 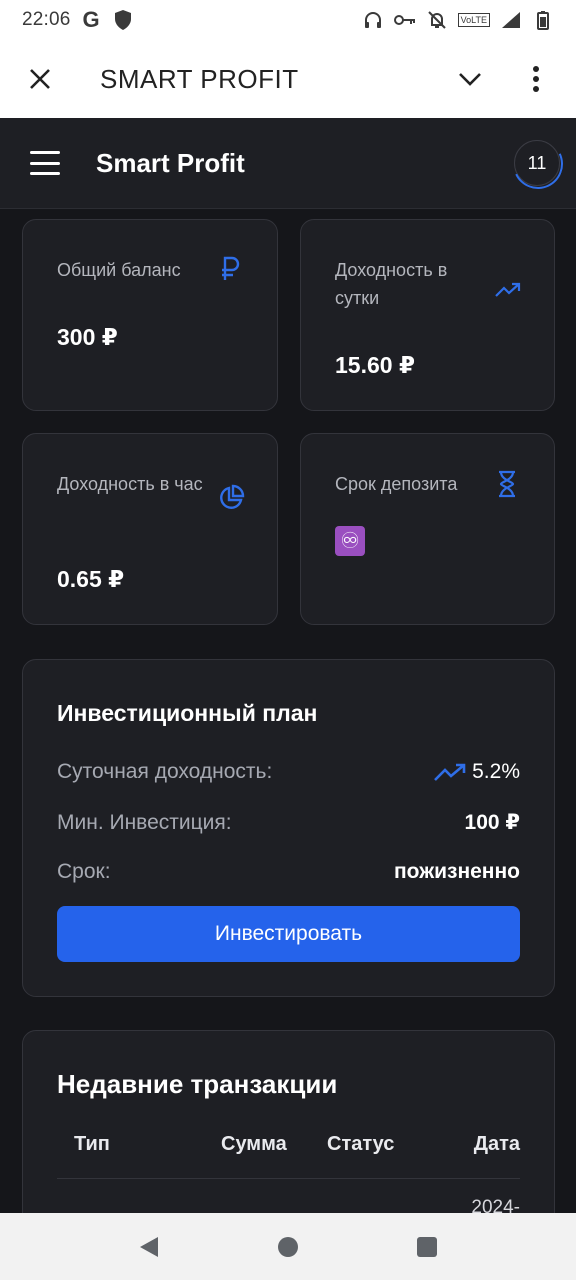 I want to click on ruble-icon, so click(x=230, y=269).